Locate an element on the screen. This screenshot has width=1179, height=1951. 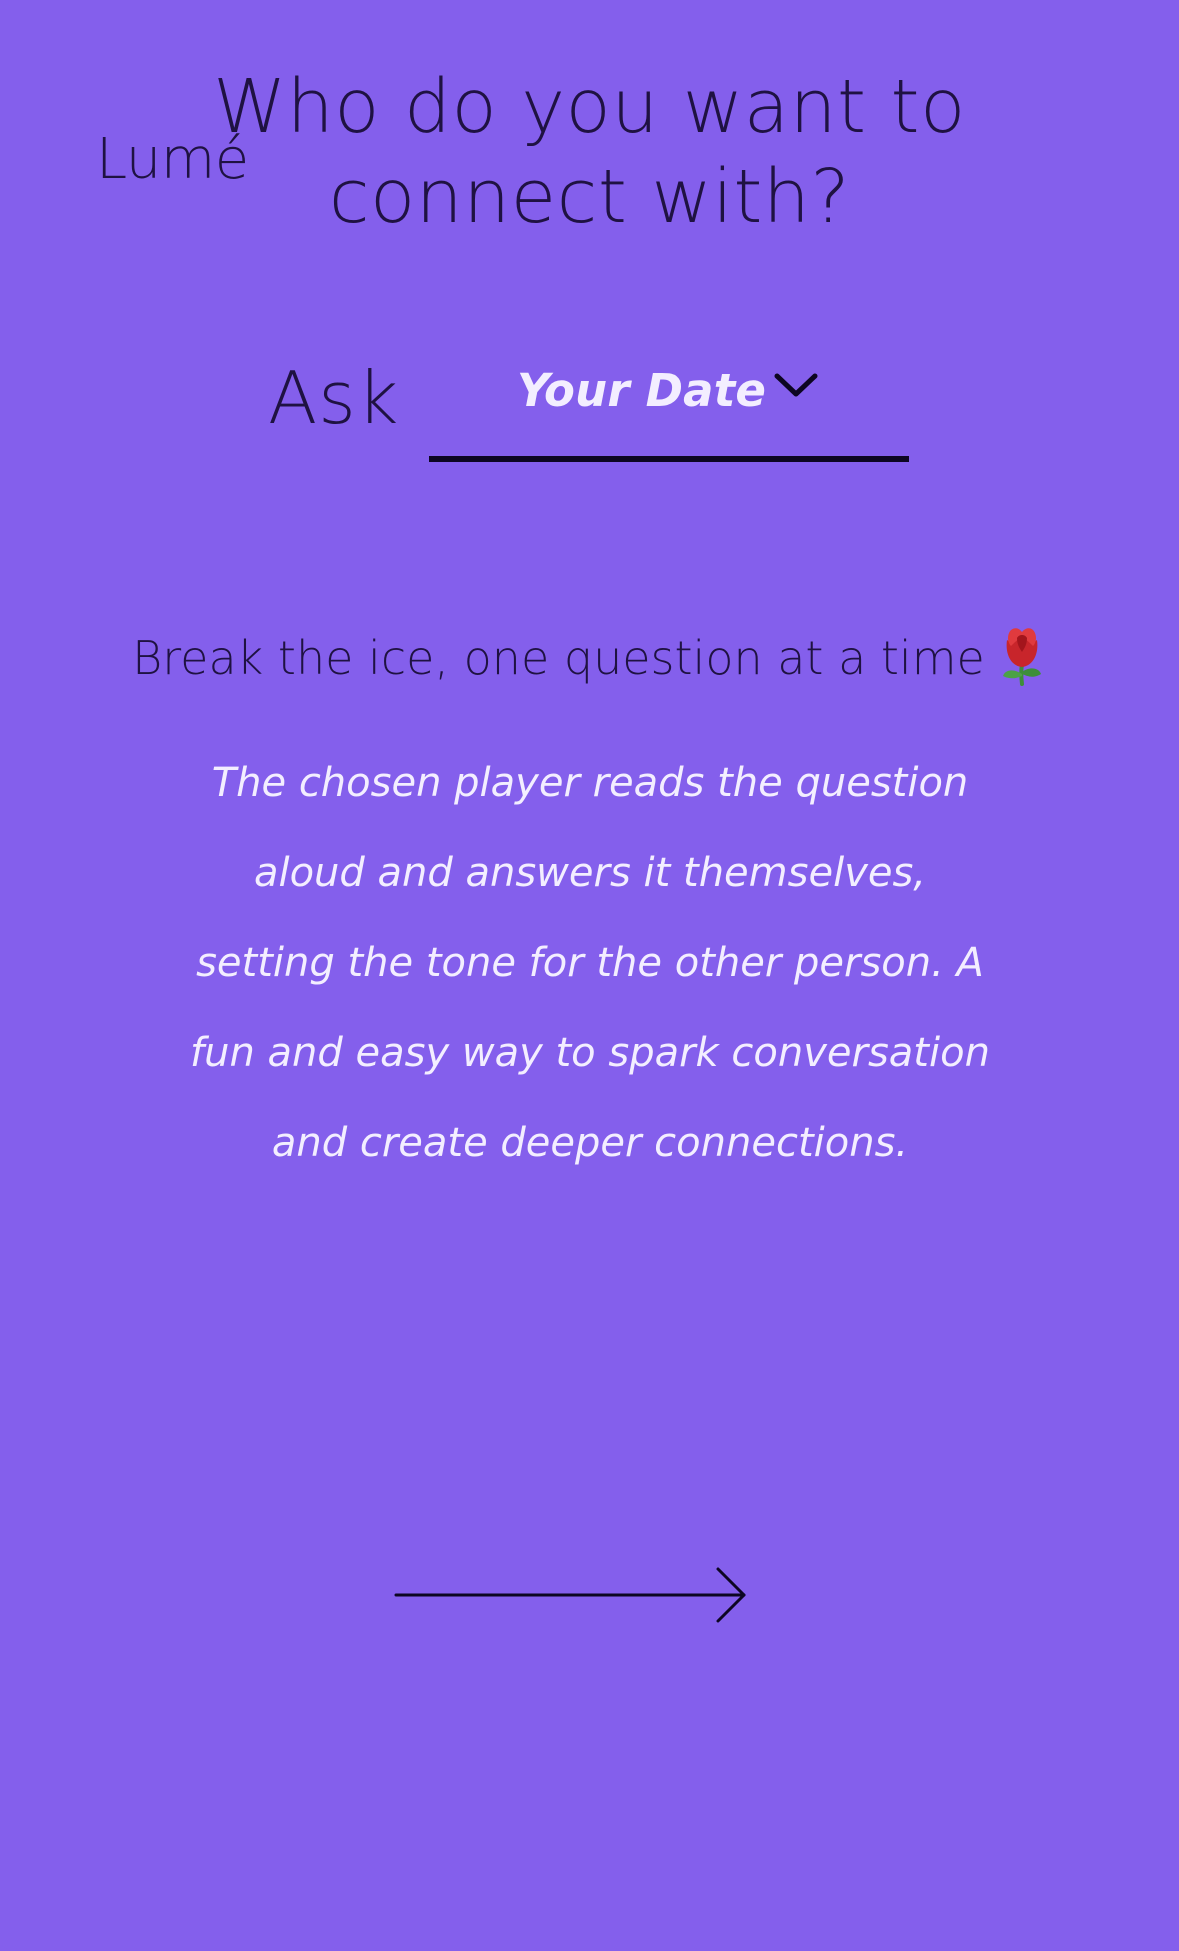
recipient-dropdown-value: Your Date is located at coordinates (642, 390).